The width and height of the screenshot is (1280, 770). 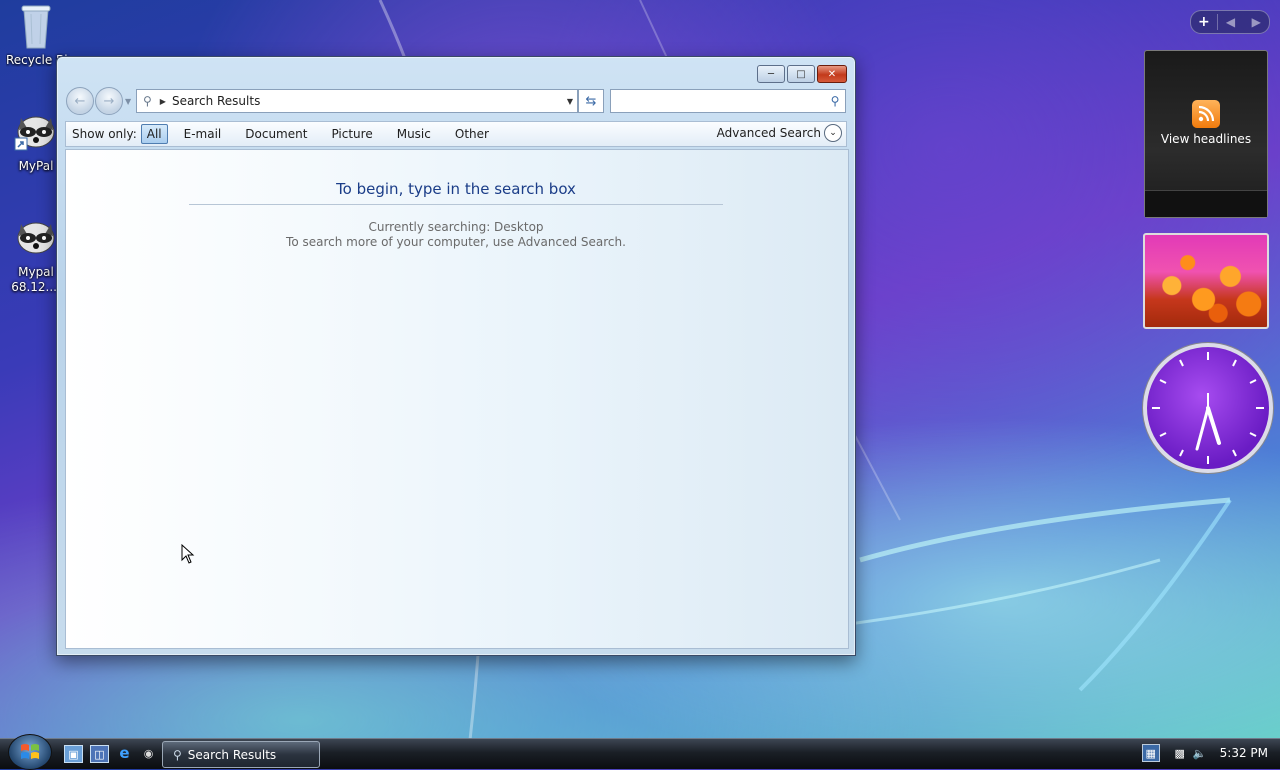 I want to click on address-dropdown-button: ▼, so click(x=570, y=101).